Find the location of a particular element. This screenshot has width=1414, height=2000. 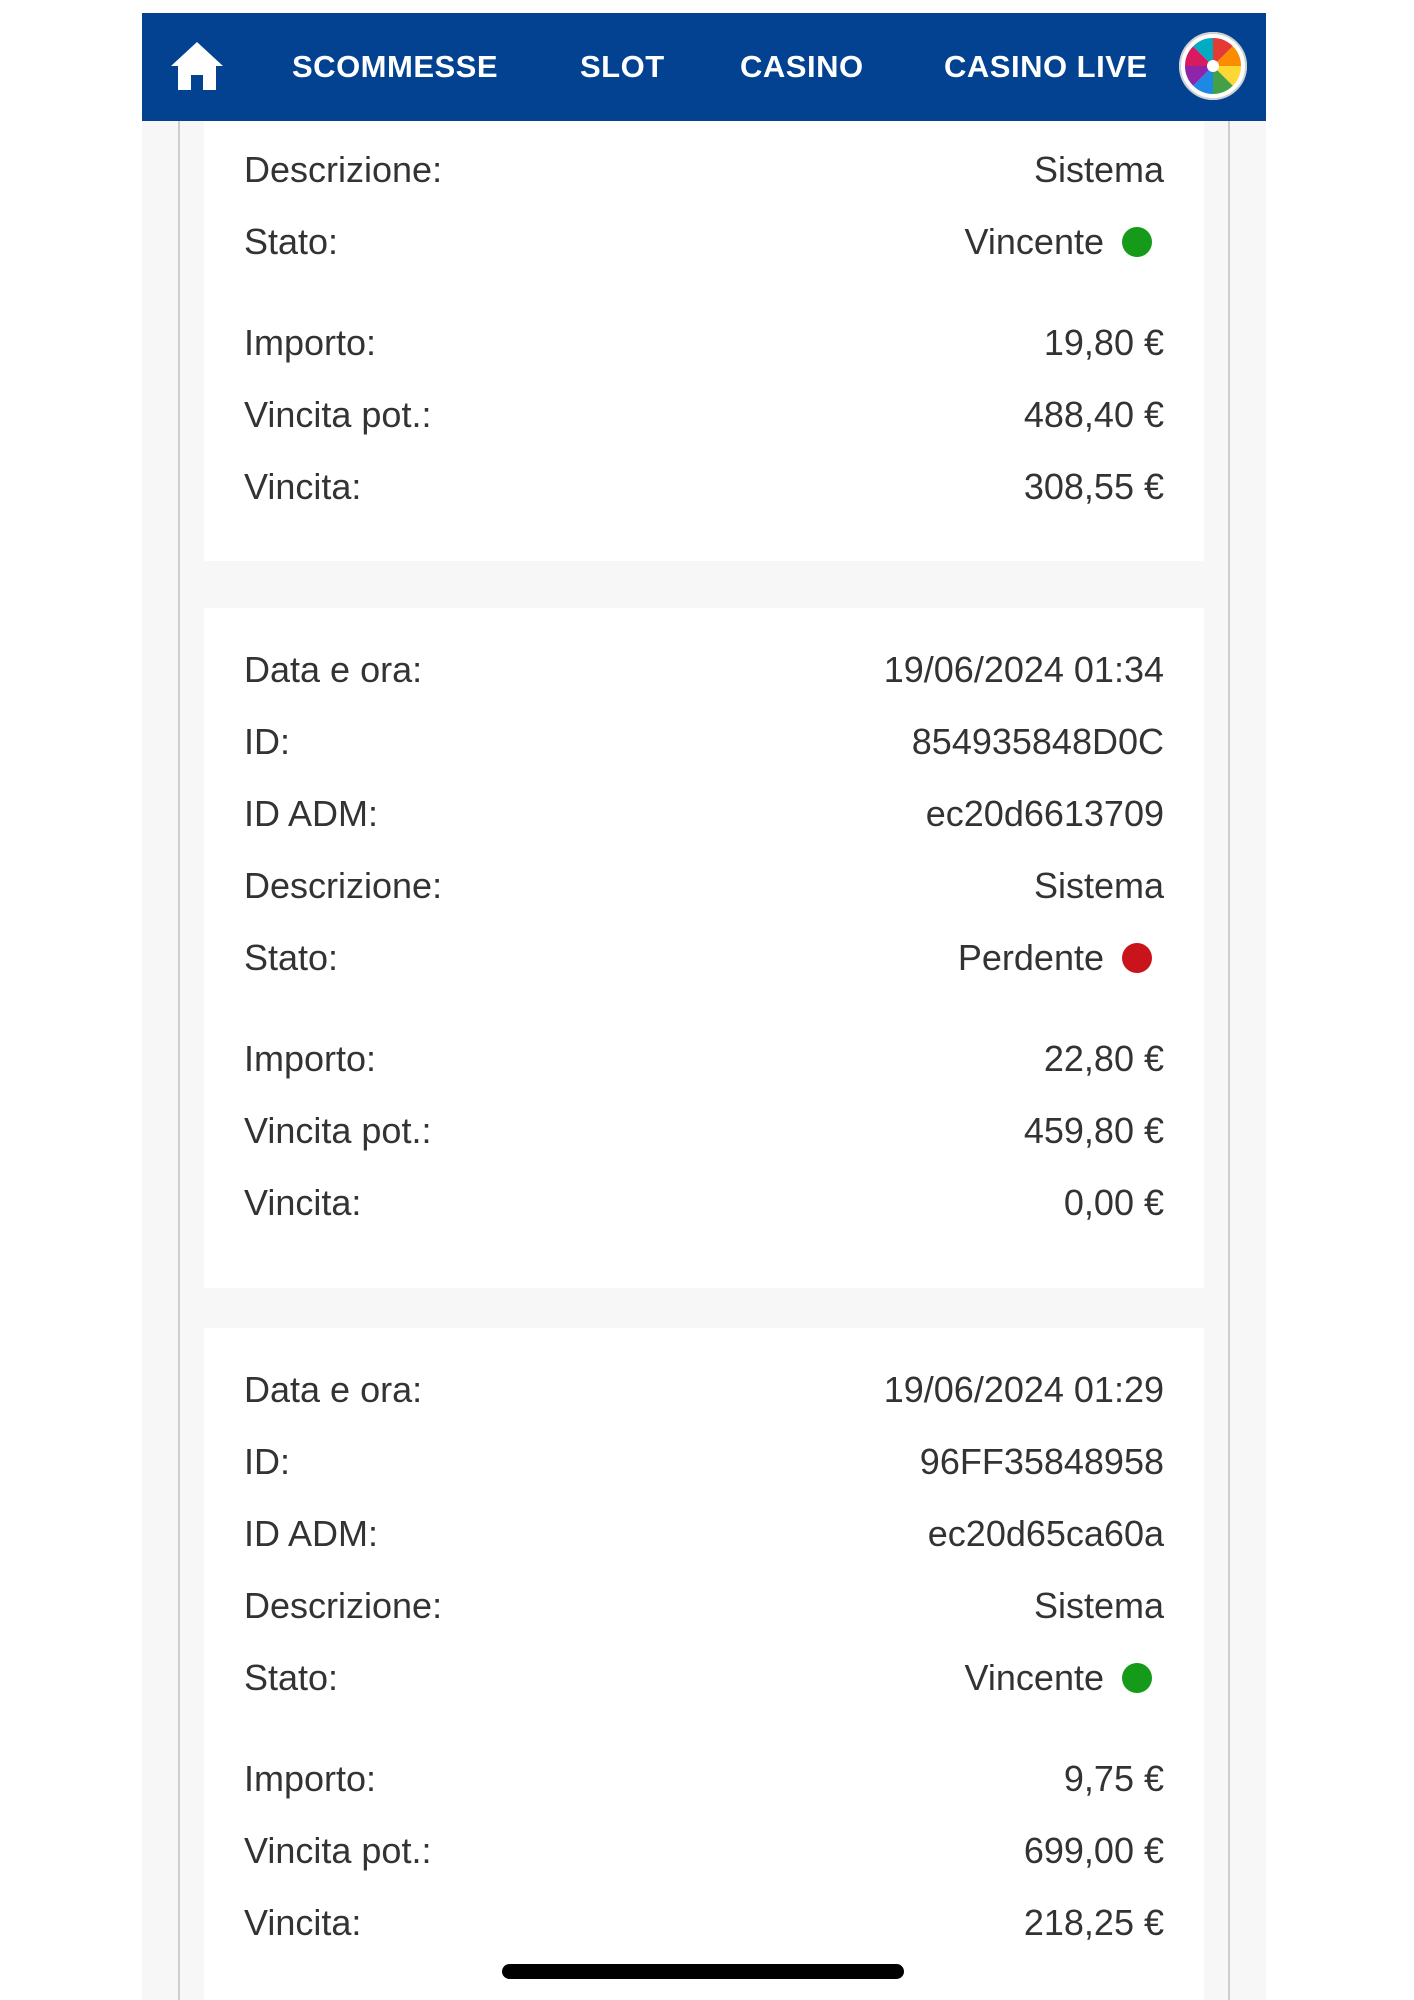

win-row: Vincita: 0,00 € is located at coordinates (704, 1203).